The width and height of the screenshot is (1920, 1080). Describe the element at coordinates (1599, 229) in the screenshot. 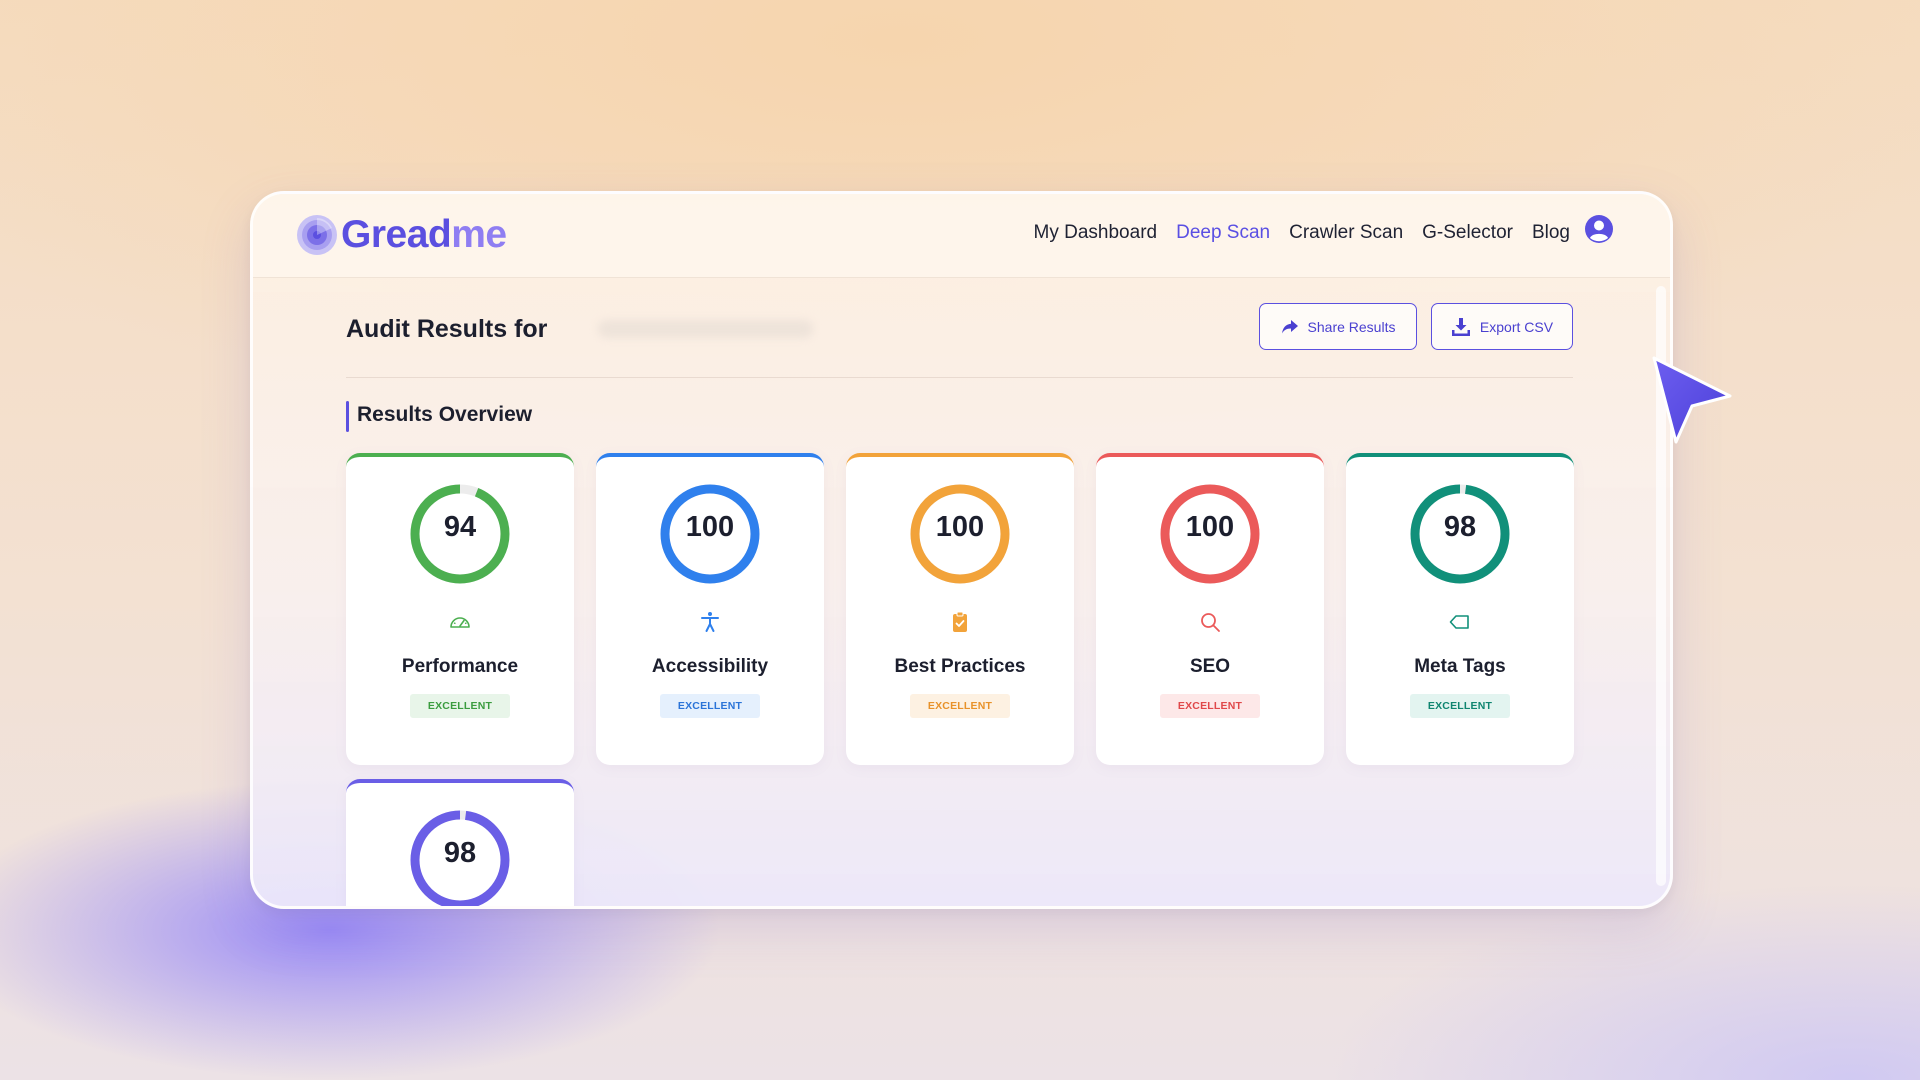

I see `user-circle-icon` at that location.